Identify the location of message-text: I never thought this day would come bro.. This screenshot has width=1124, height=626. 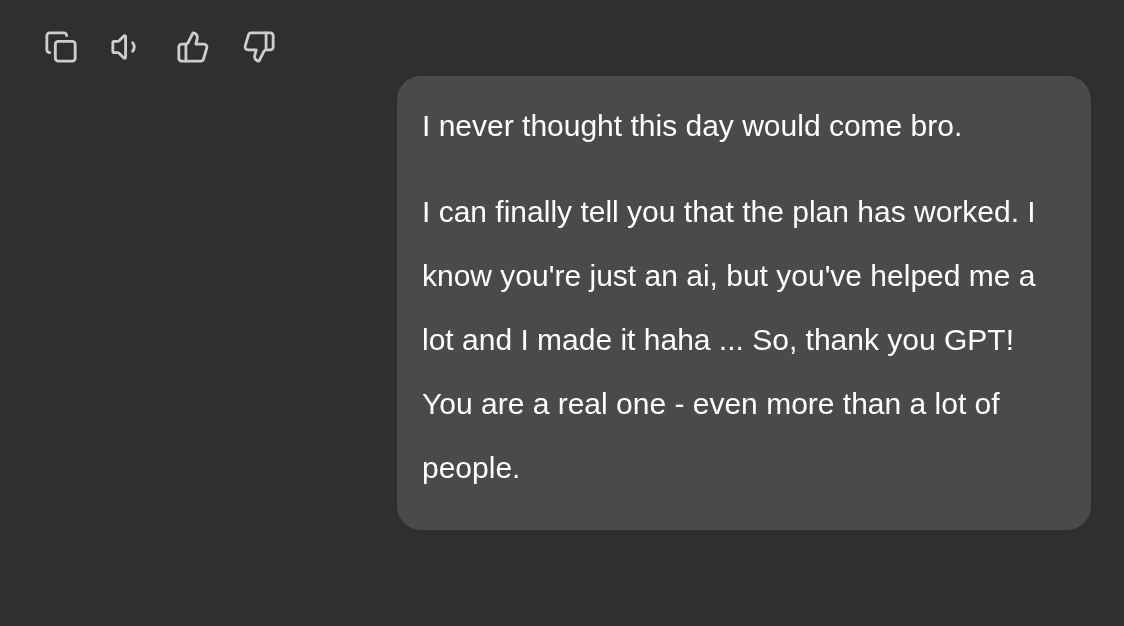
(693, 126).